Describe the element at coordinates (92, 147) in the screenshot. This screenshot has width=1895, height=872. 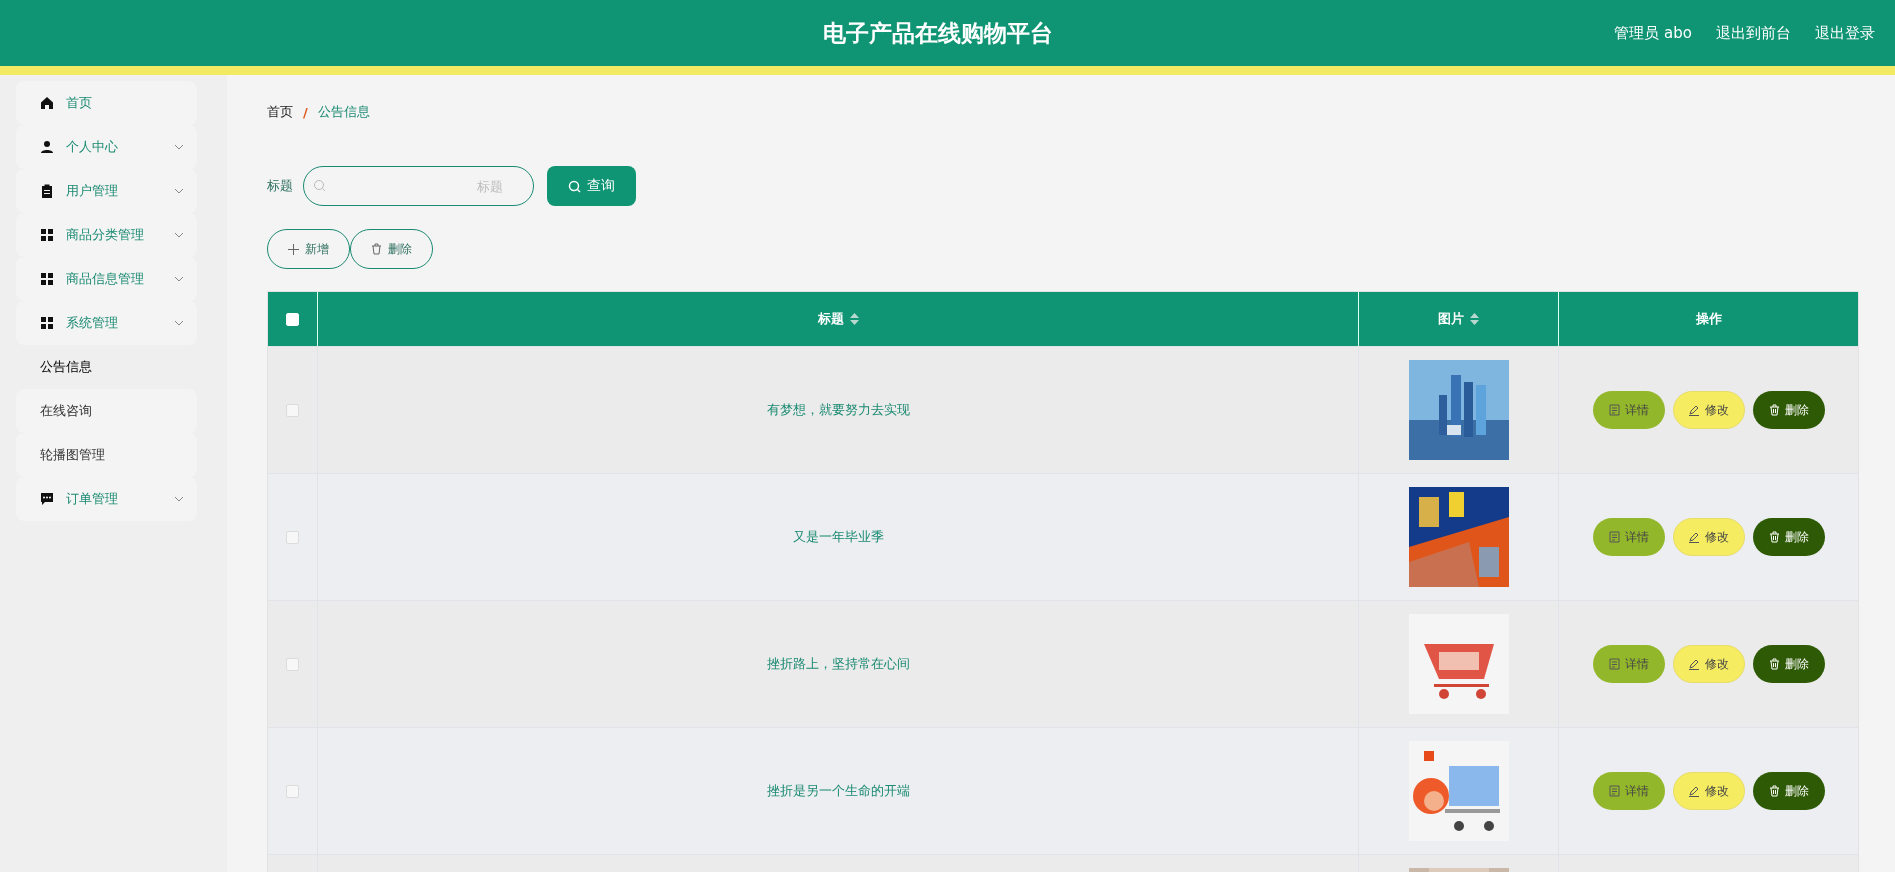
I see `menu-label: 个人中心` at that location.